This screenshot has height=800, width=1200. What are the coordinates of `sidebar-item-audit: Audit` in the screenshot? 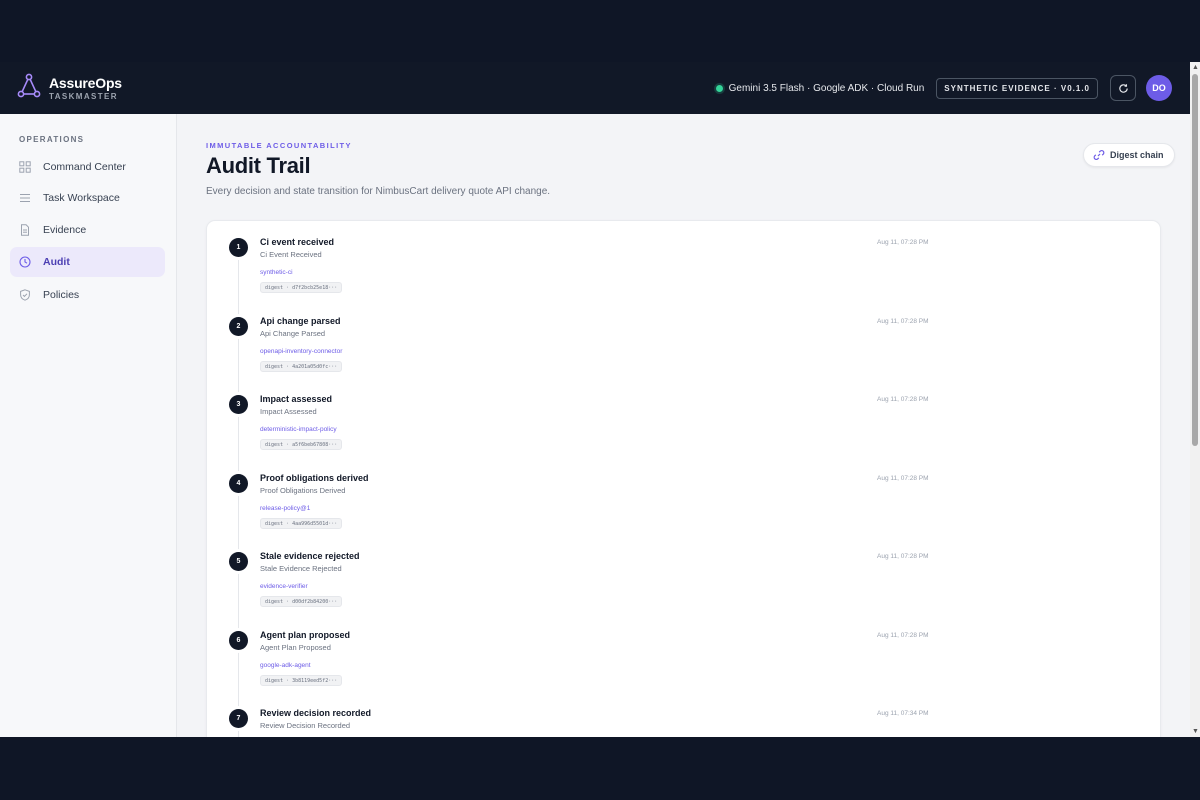 It's located at (87, 262).